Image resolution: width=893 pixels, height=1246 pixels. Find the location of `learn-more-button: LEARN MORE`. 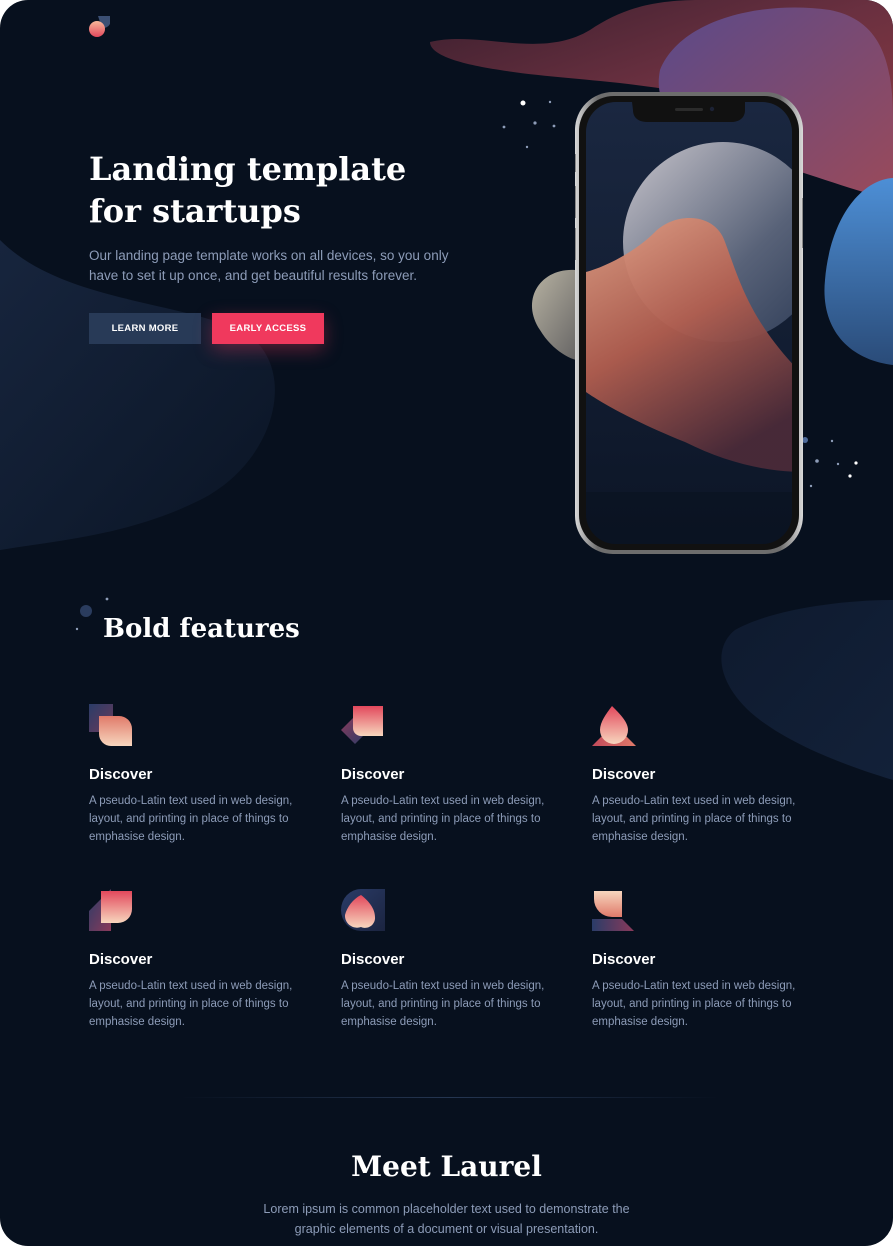

learn-more-button: LEARN MORE is located at coordinates (145, 328).